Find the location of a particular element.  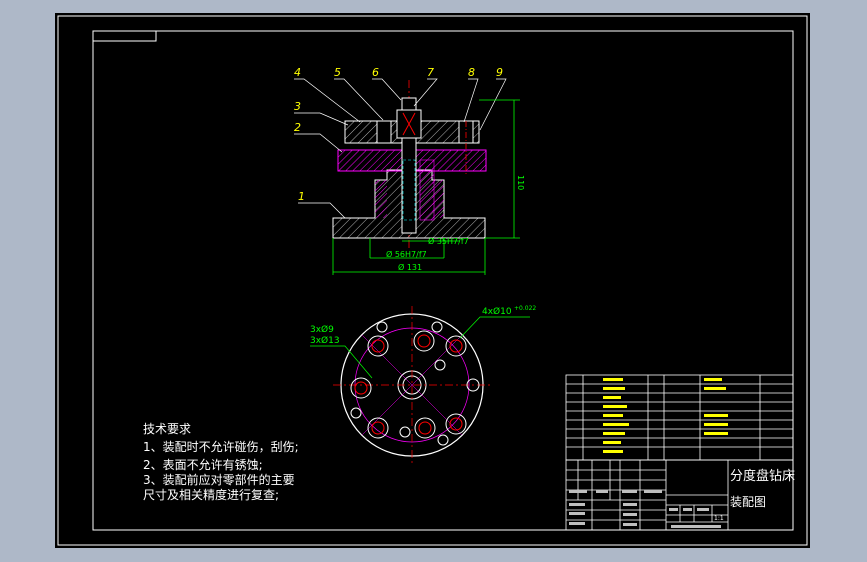

dim-mid: Ø 56H7/f7 is located at coordinates (406, 254).